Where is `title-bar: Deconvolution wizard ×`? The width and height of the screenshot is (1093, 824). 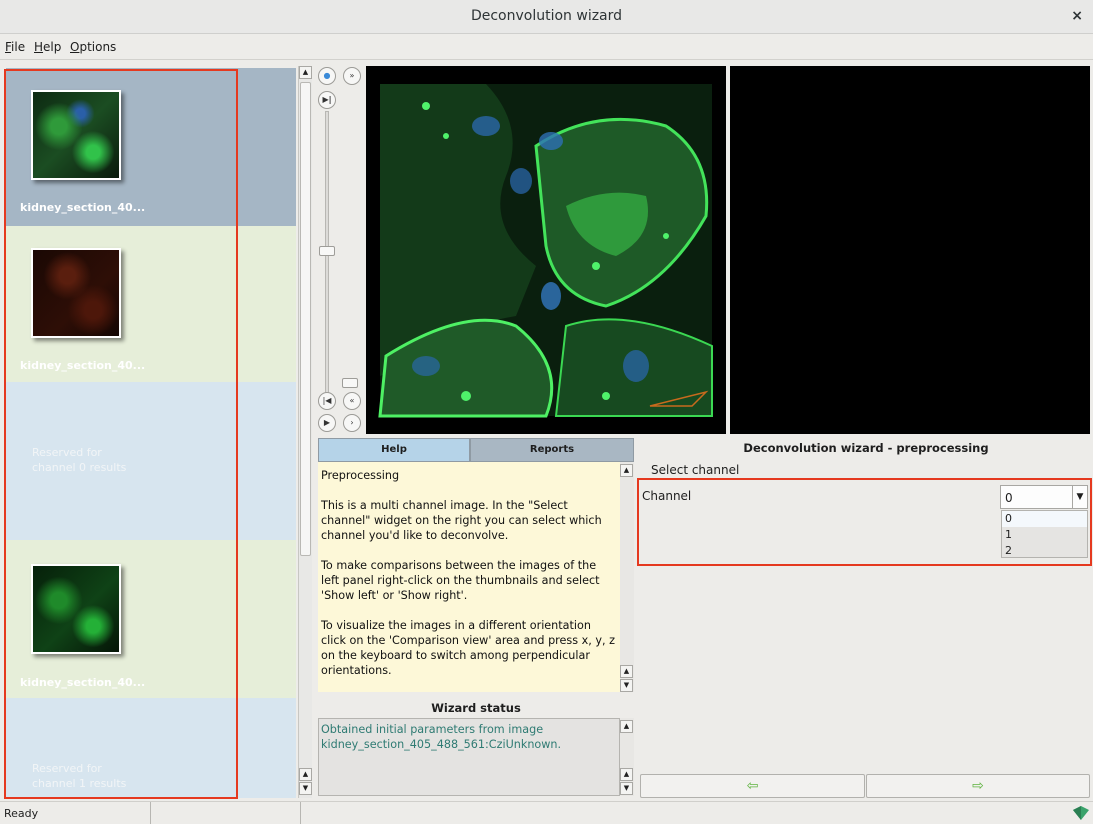 title-bar: Deconvolution wizard × is located at coordinates (546, 17).